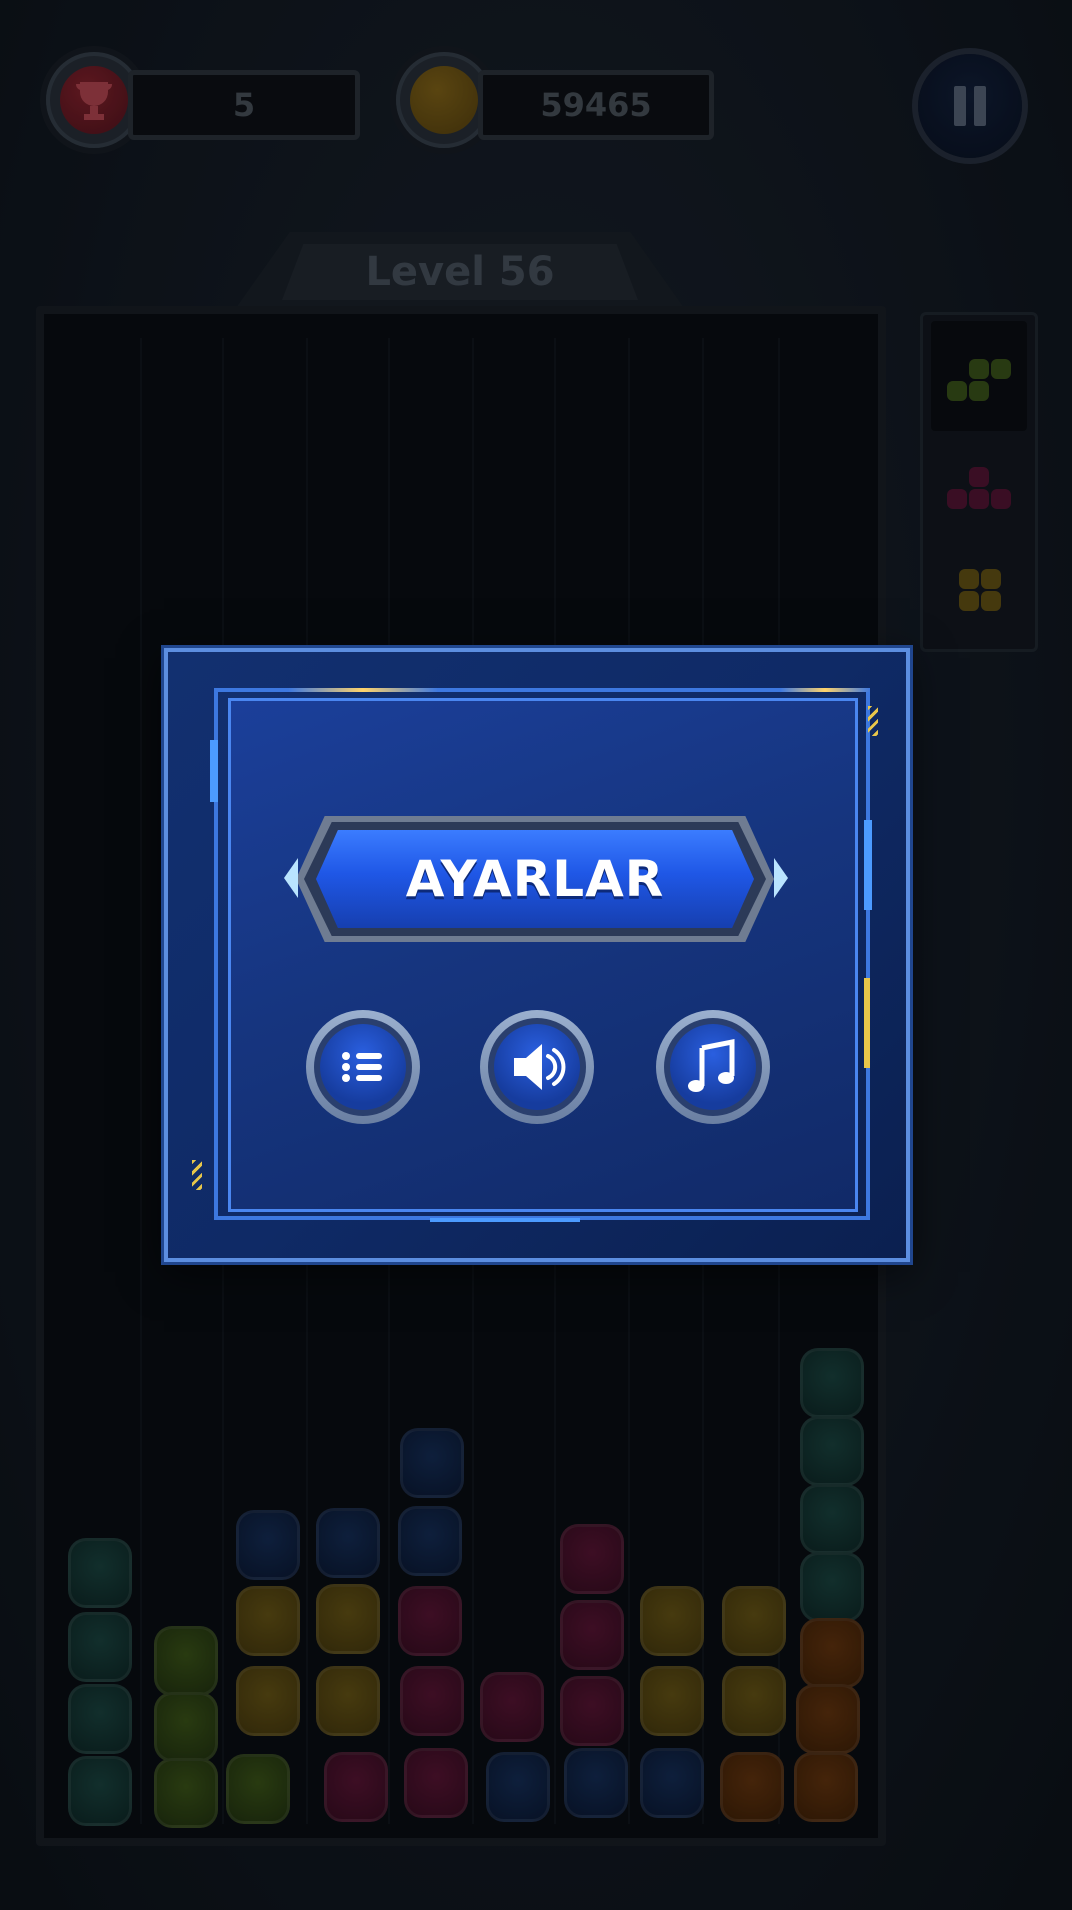 This screenshot has width=1072, height=1910. I want to click on list-icon, so click(362, 1067).